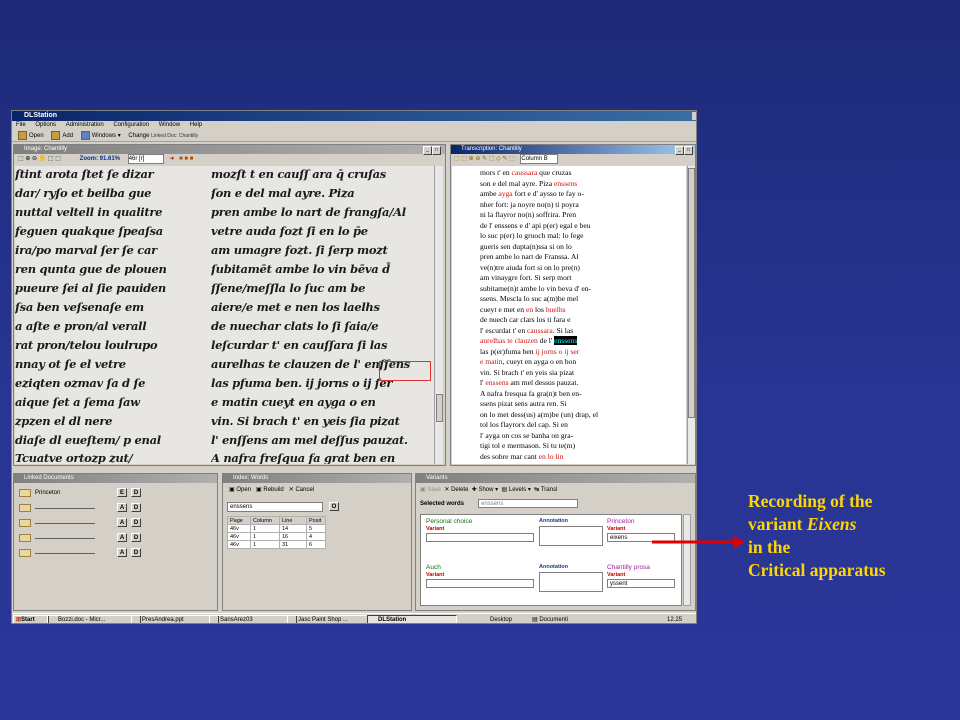 Image resolution: width=960 pixels, height=720 pixels. Describe the element at coordinates (527, 446) in the screenshot. I see `transcription-line: tigi tol e mermason. Si tu te(m)` at that location.